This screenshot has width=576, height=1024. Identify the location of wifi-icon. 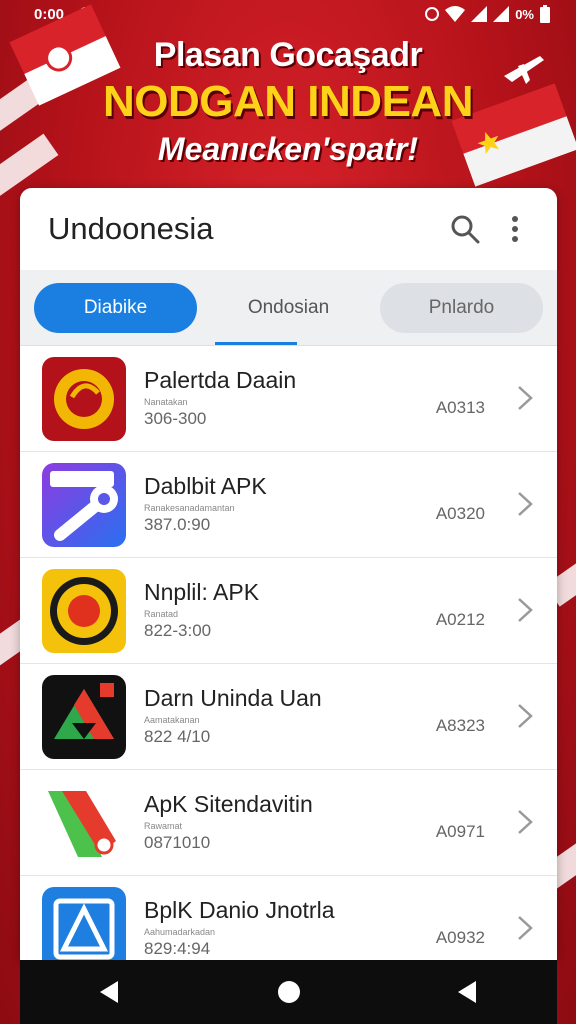
(455, 14).